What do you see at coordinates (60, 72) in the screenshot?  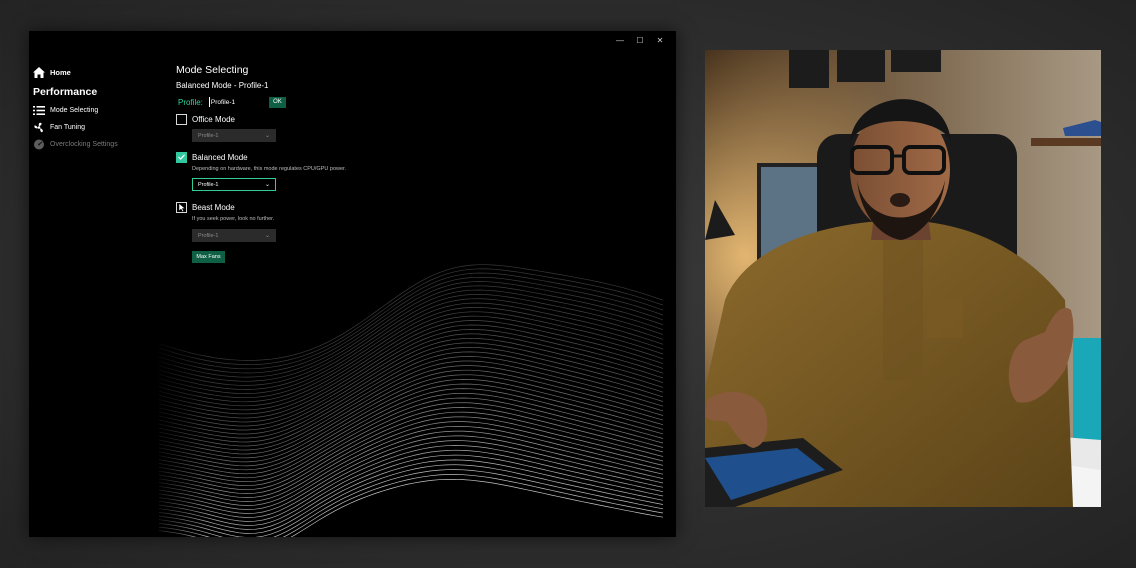 I see `sidebar-home-label: Home` at bounding box center [60, 72].